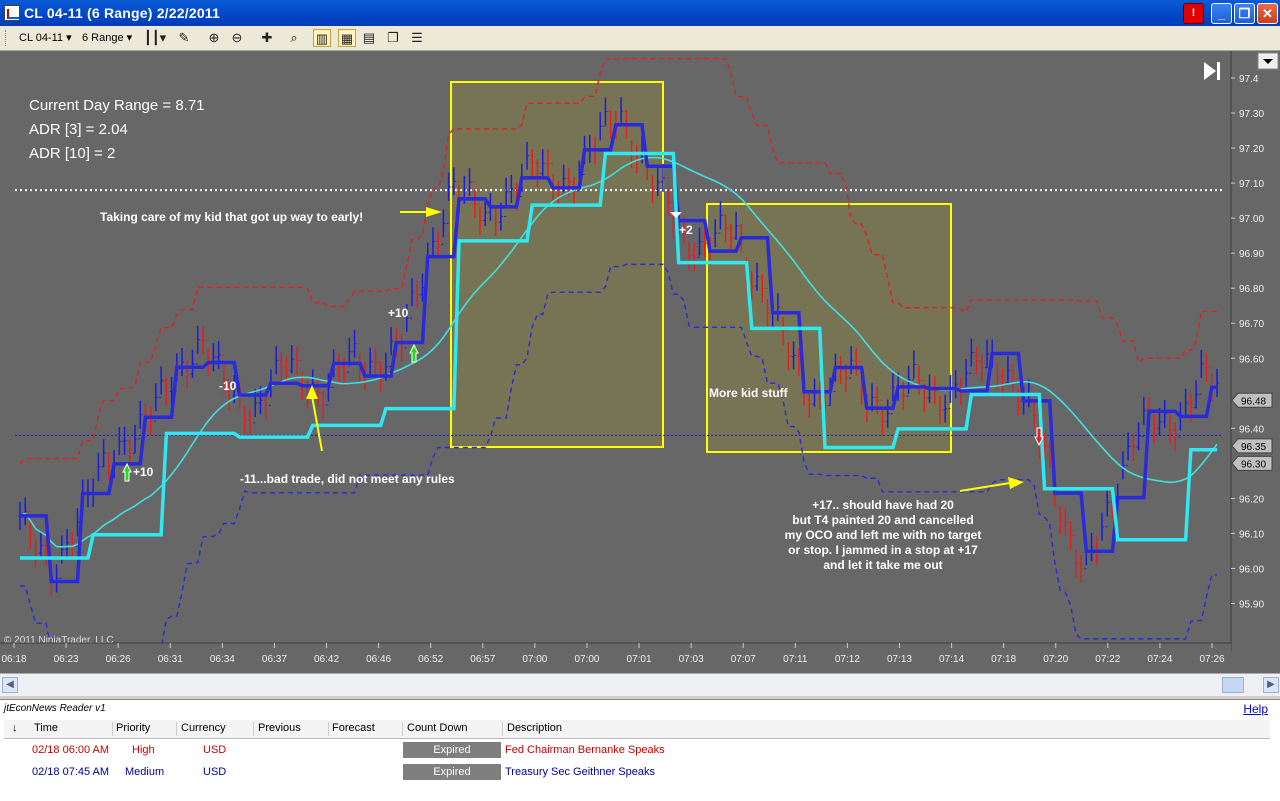 The image size is (1280, 801). What do you see at coordinates (749, 393) in the screenshot?
I see `kid-stuff-note: More kid stuff` at bounding box center [749, 393].